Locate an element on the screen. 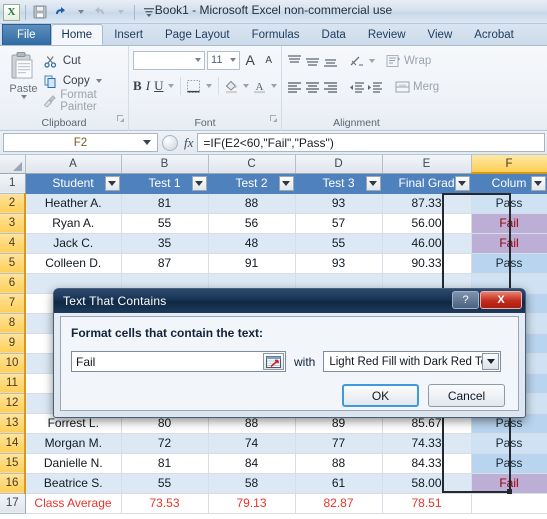  column-header-f: F is located at coordinates (509, 164).